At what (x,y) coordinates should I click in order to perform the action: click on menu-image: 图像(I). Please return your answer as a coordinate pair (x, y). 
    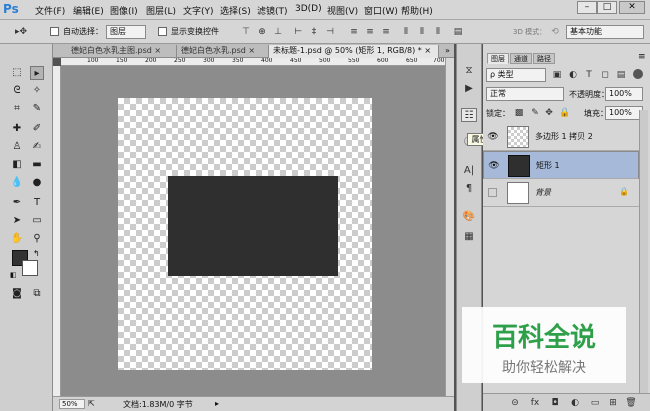
    Looking at the image, I should click on (124, 10).